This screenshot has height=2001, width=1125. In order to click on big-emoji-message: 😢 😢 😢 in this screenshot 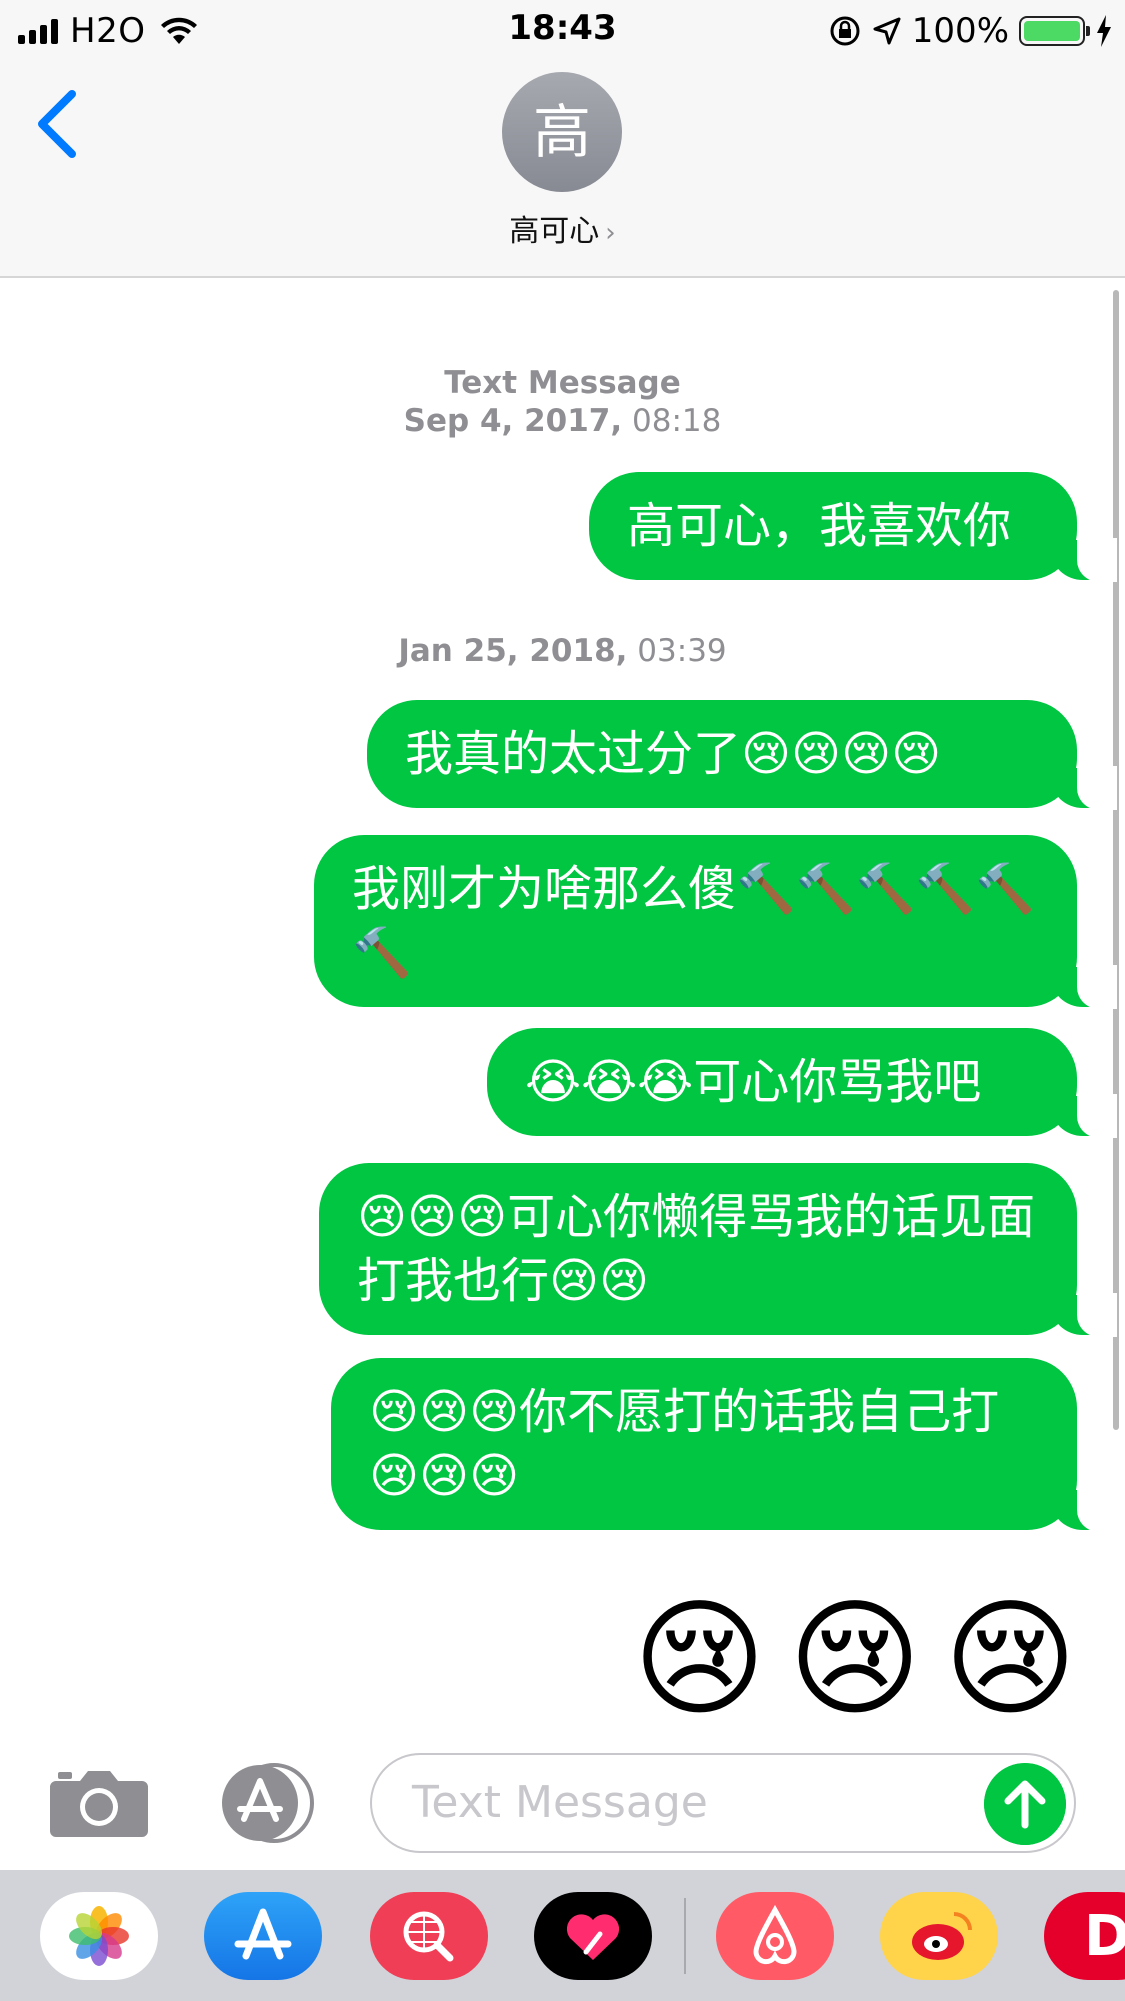, I will do `click(855, 1660)`.